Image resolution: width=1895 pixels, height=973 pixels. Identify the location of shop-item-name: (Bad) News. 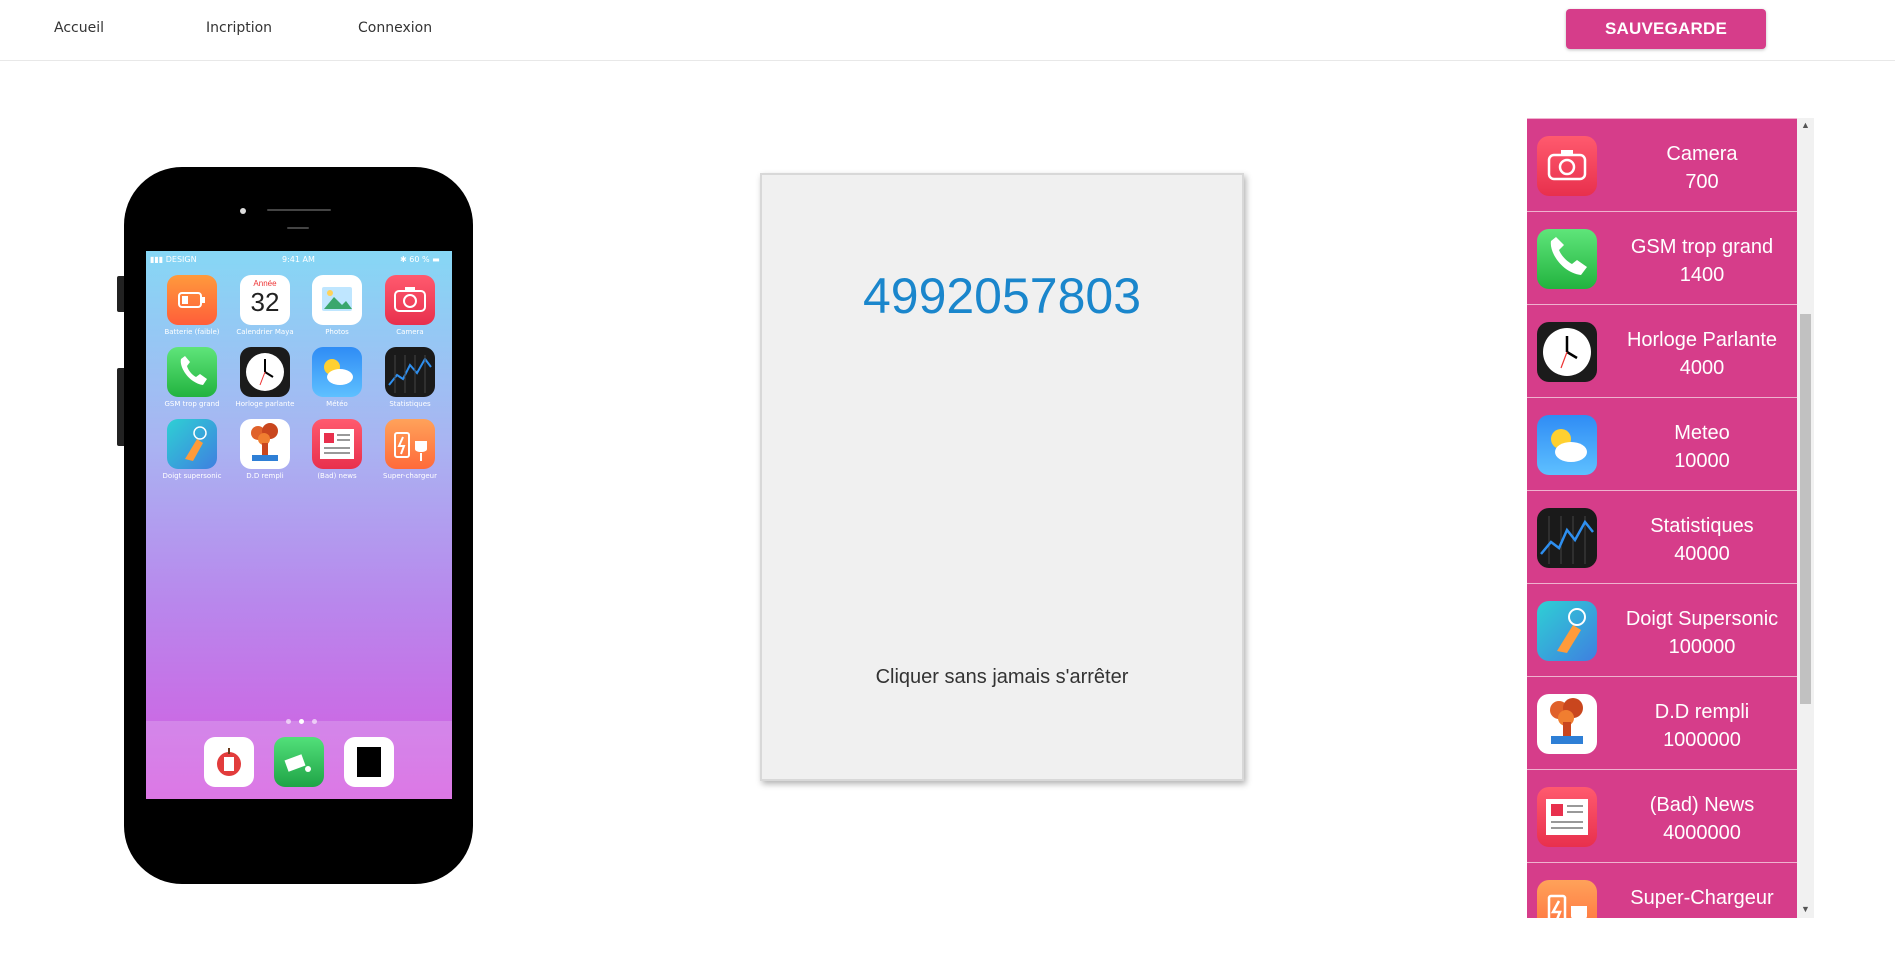
(1702, 805).